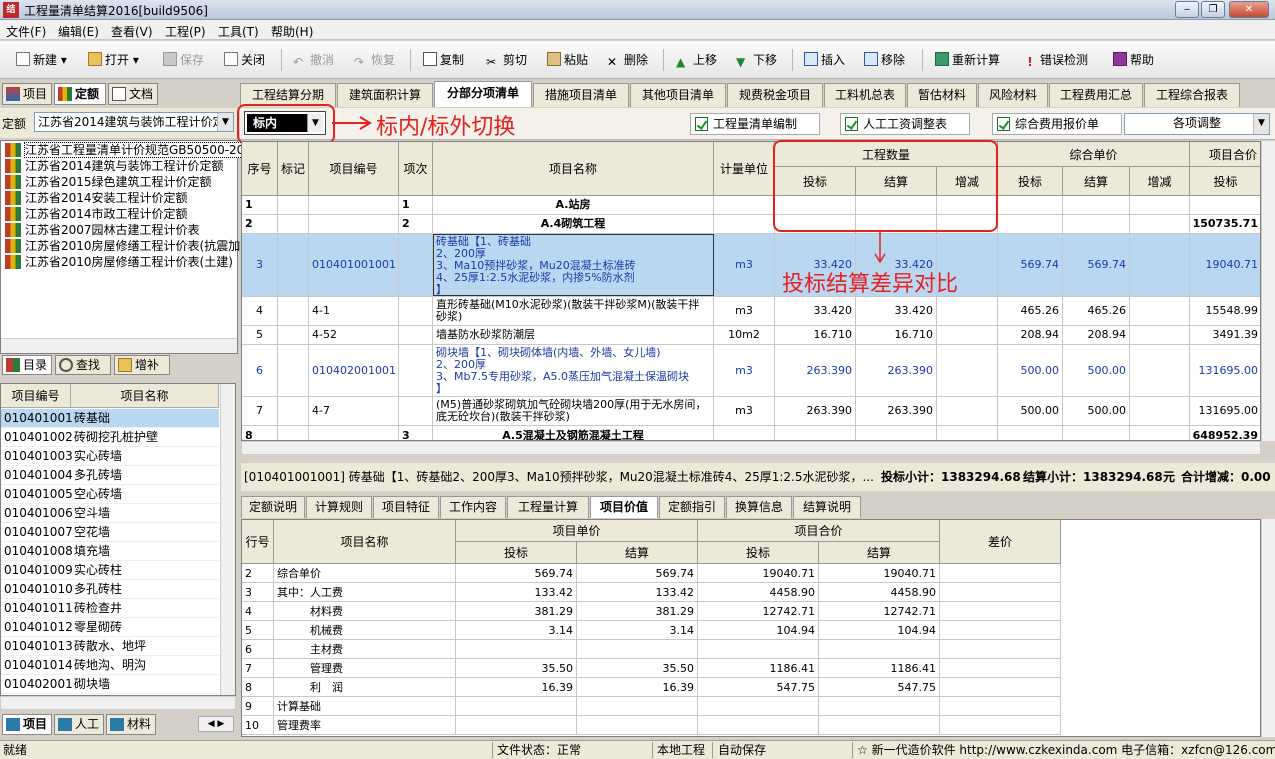 This screenshot has width=1275, height=759. Describe the element at coordinates (1213, 9) in the screenshot. I see `maximize-button: ❐` at that location.